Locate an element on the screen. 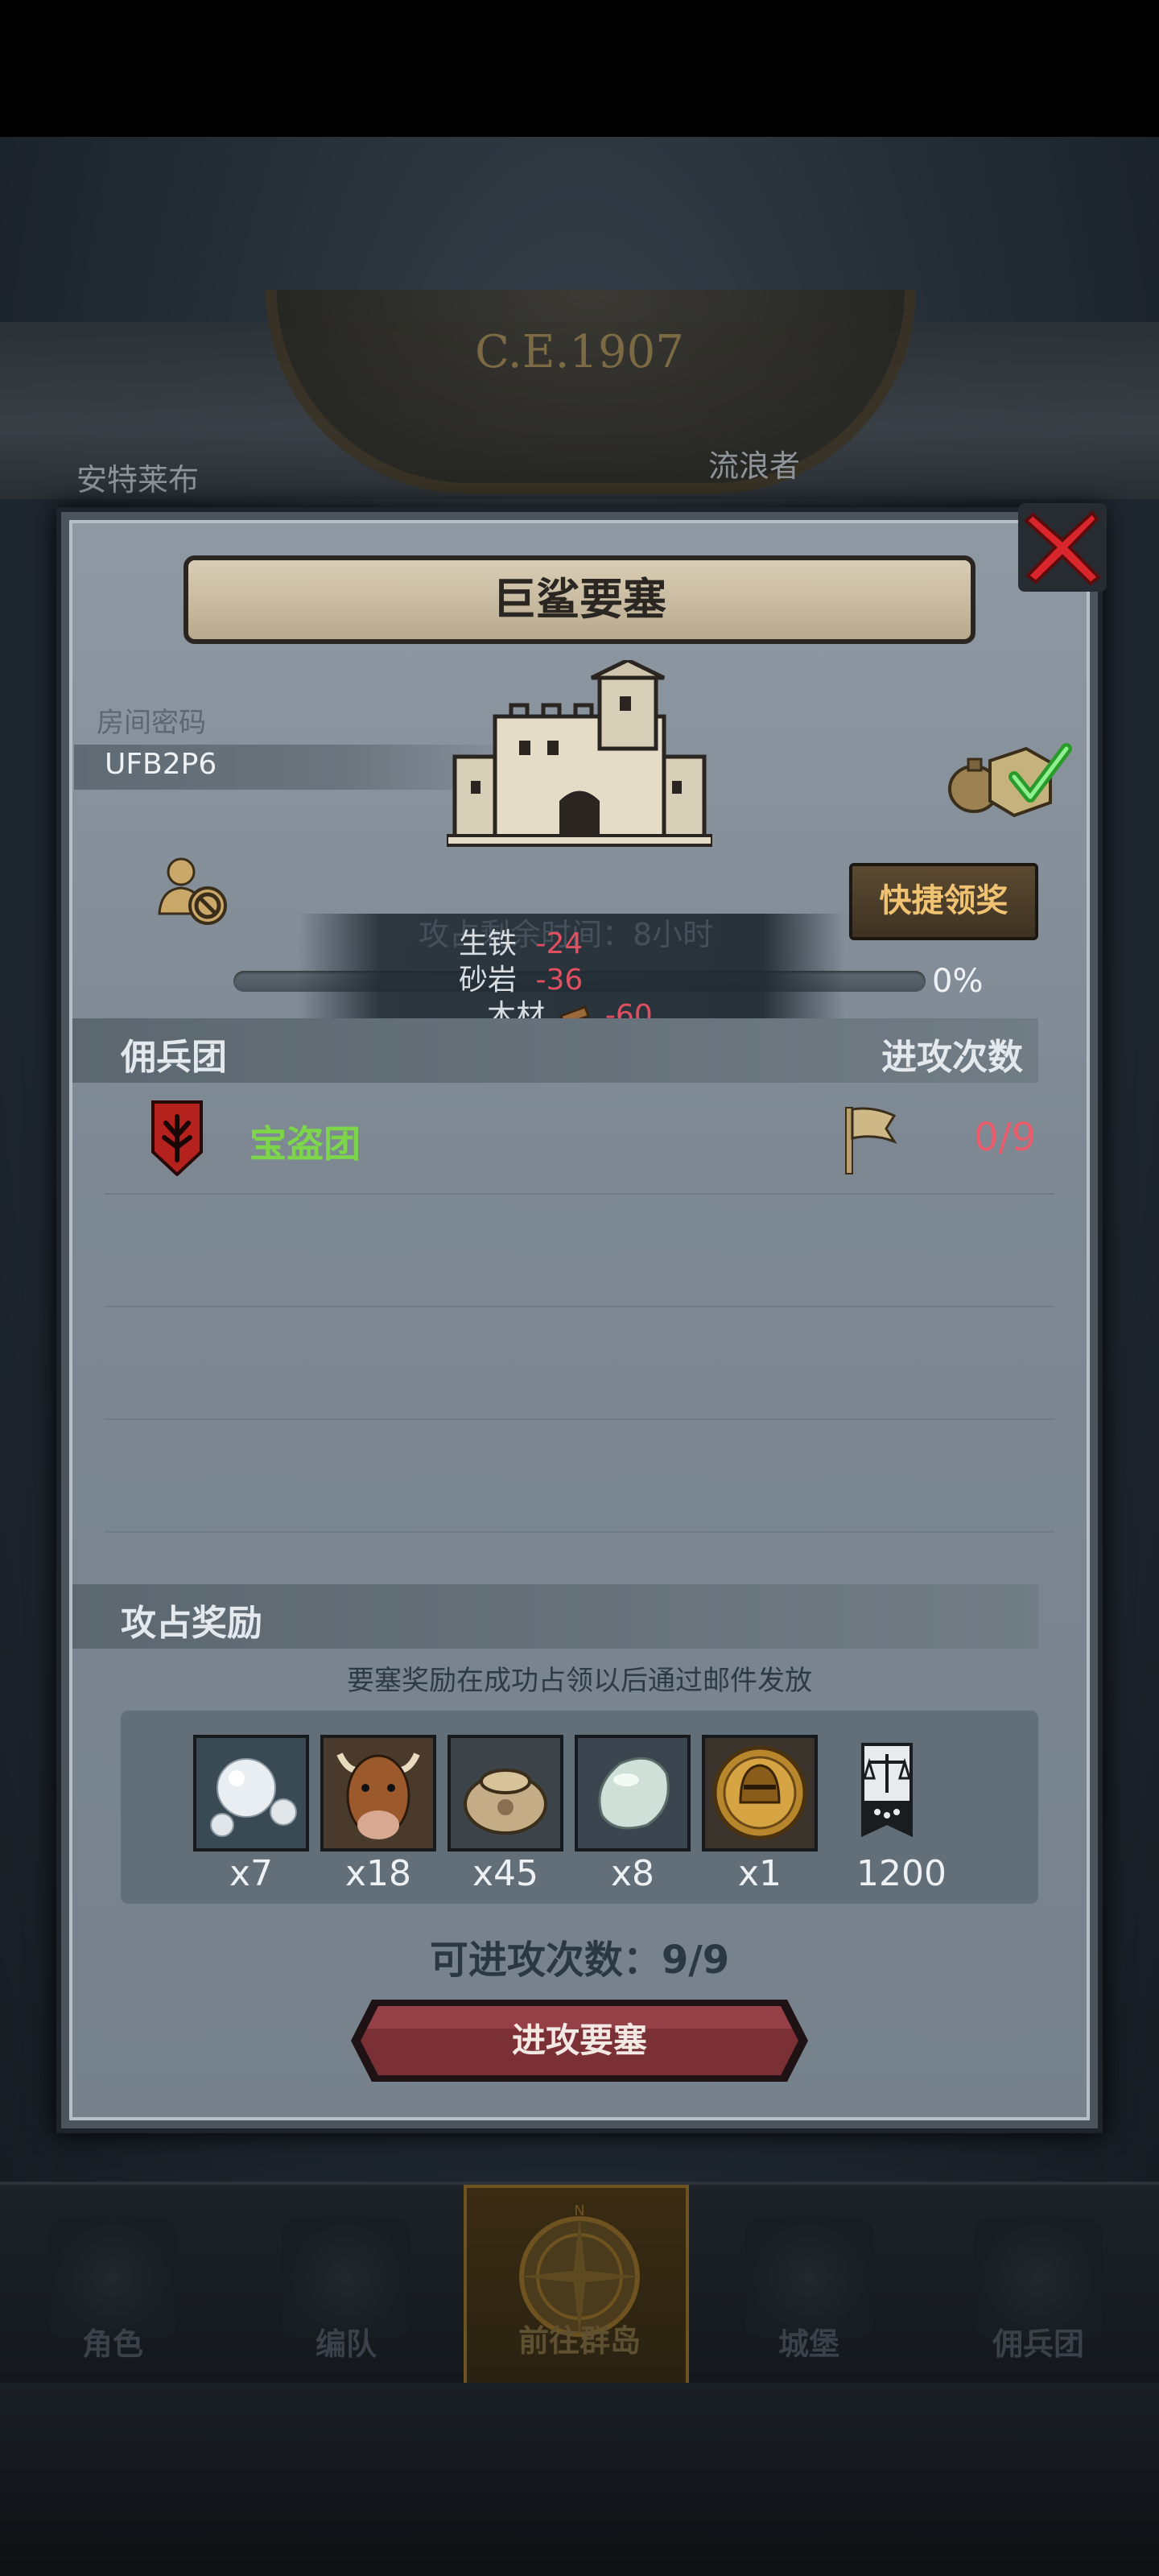 This screenshot has height=2576, width=1159. reward-item-stone is located at coordinates (633, 1793).